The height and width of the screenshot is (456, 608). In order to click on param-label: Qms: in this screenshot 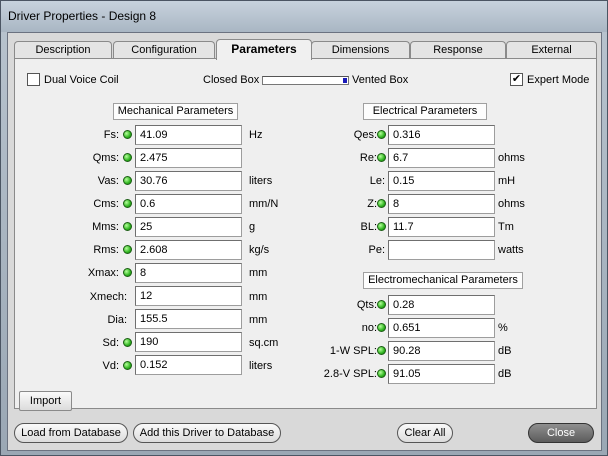, I will do `click(105, 158)`.